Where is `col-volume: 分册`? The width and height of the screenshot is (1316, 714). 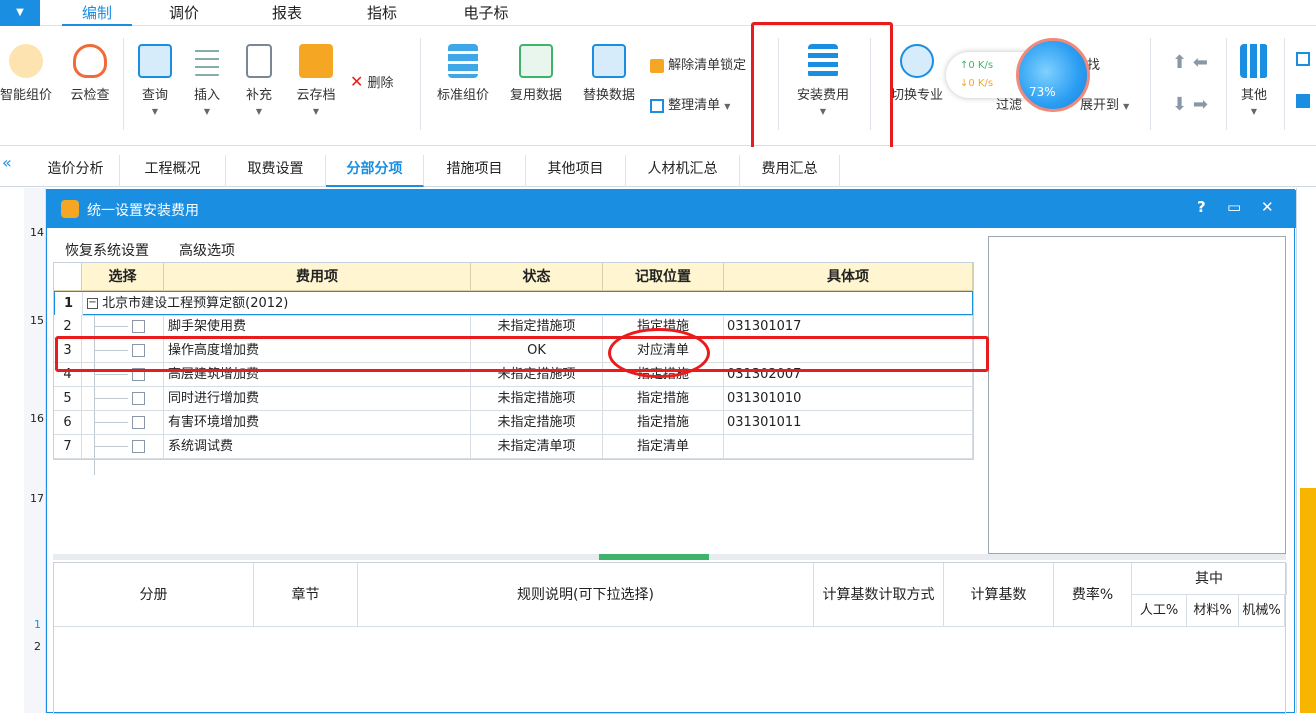 col-volume: 分册 is located at coordinates (154, 595).